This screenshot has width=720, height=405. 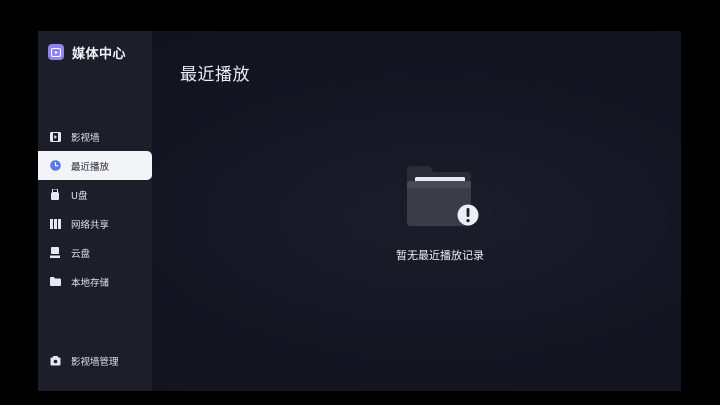 What do you see at coordinates (55, 282) in the screenshot?
I see `folder-icon` at bounding box center [55, 282].